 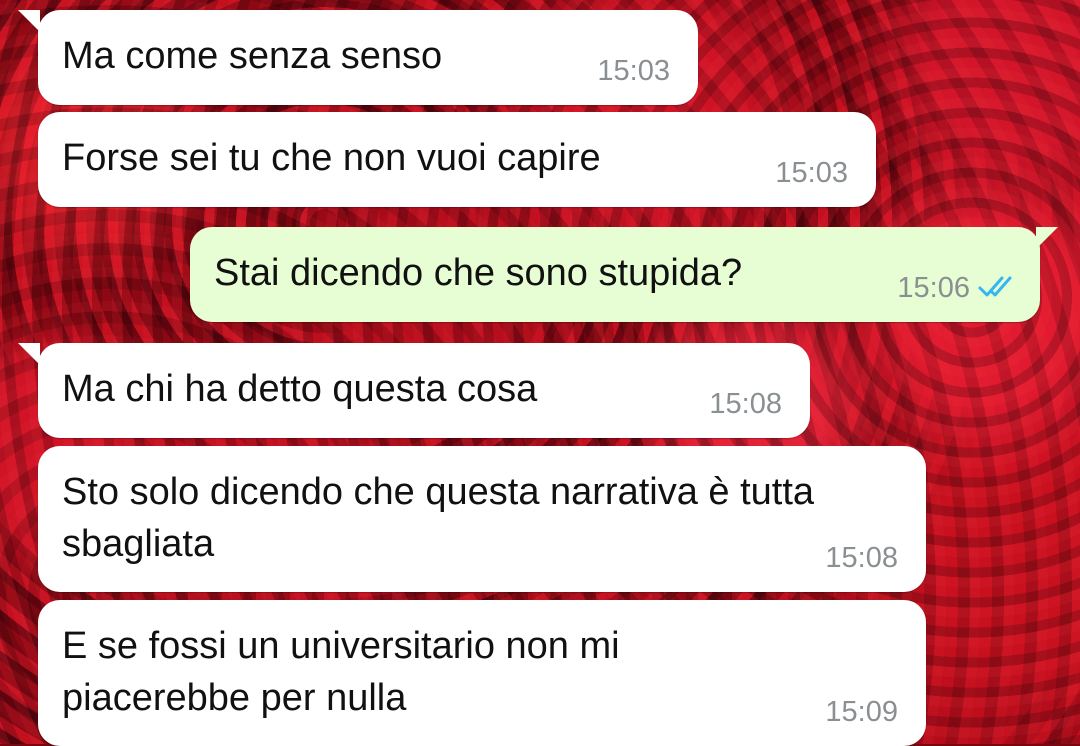 I want to click on message-bubble-incoming: Ma come senza senso 15:03, so click(x=368, y=57).